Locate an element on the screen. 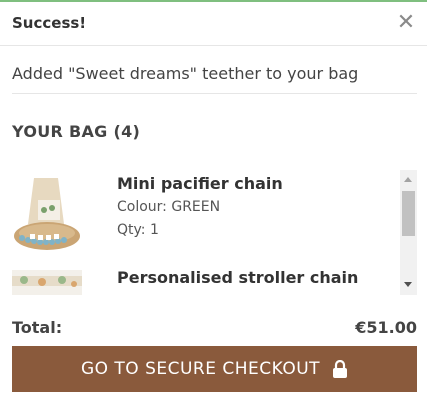  divider is located at coordinates (214, 93).